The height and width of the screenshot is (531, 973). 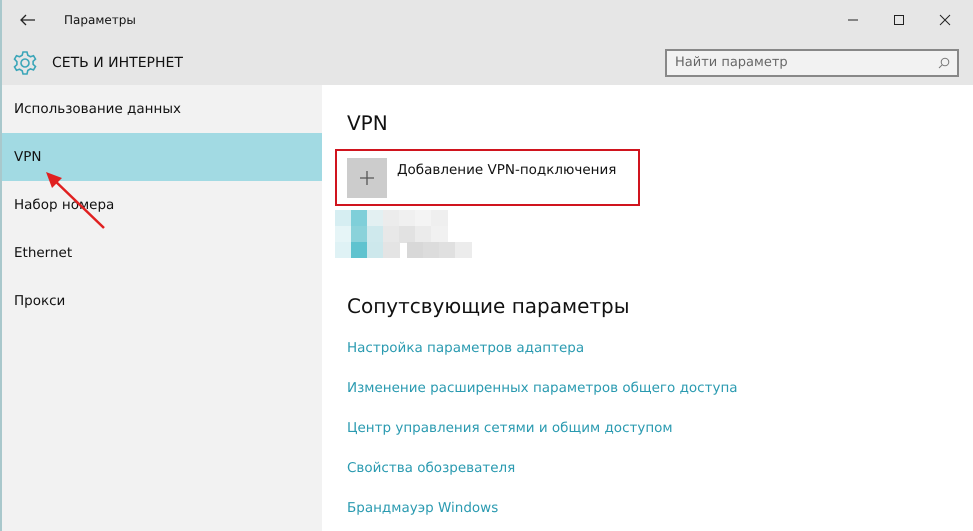 What do you see at coordinates (488, 306) in the screenshot?
I see `related-settings-title: Сопутсвующие параметры` at bounding box center [488, 306].